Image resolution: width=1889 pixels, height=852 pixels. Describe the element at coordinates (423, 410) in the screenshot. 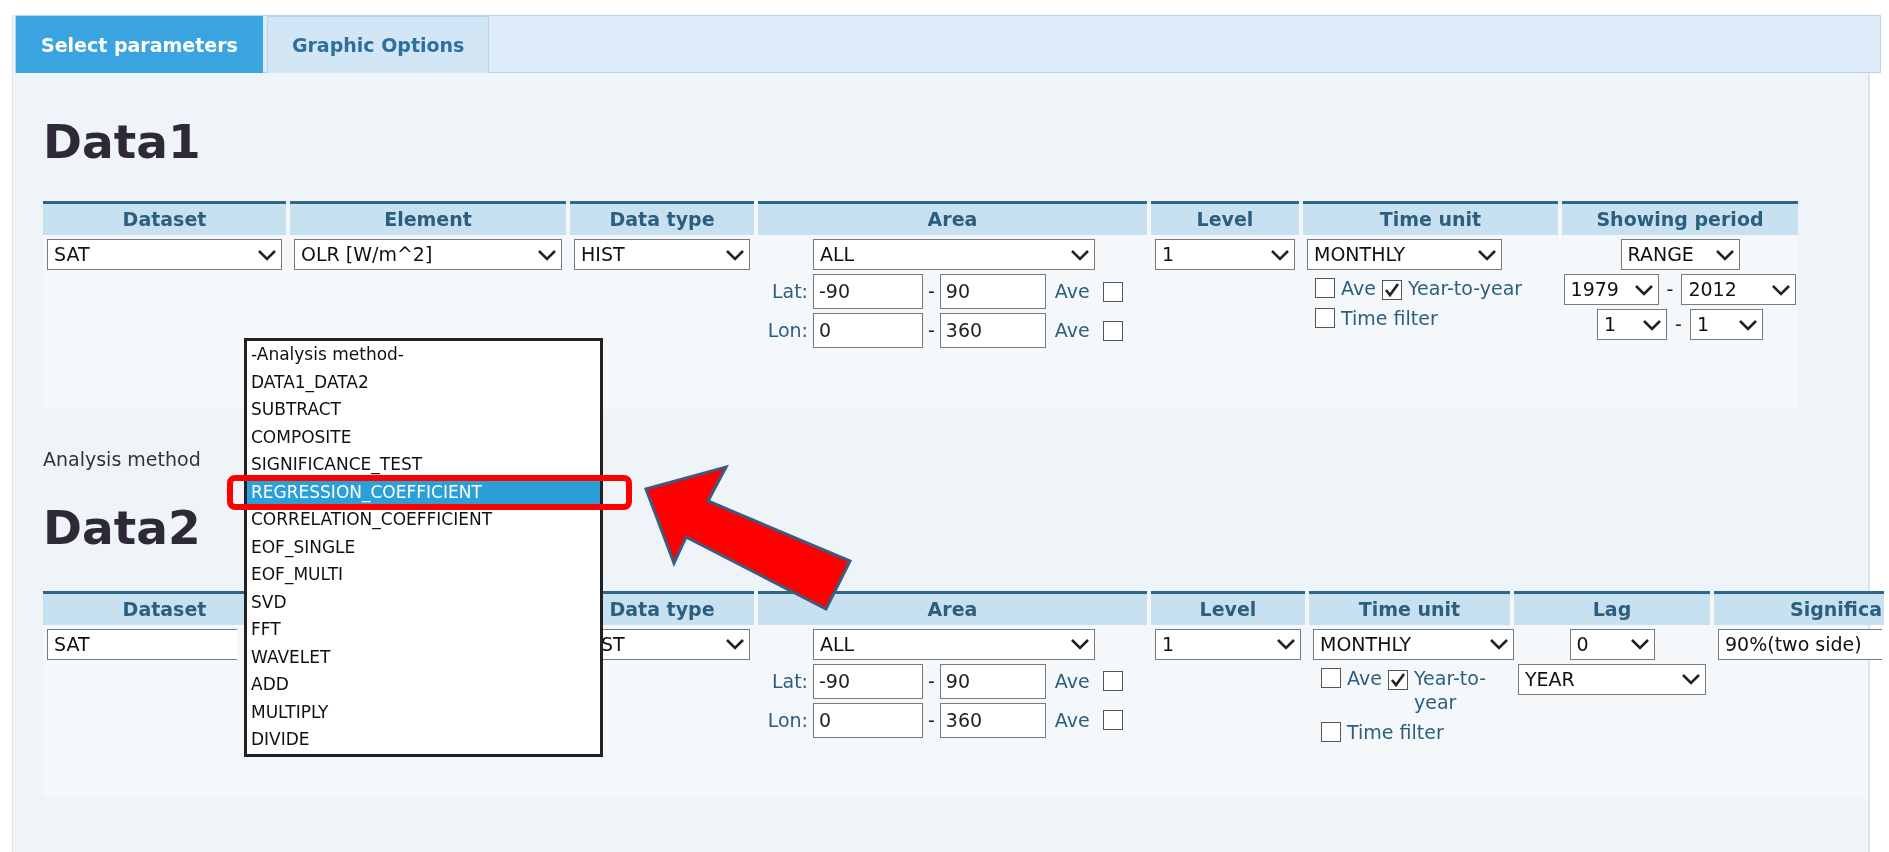

I see `menu-item: SUBTRACT` at that location.